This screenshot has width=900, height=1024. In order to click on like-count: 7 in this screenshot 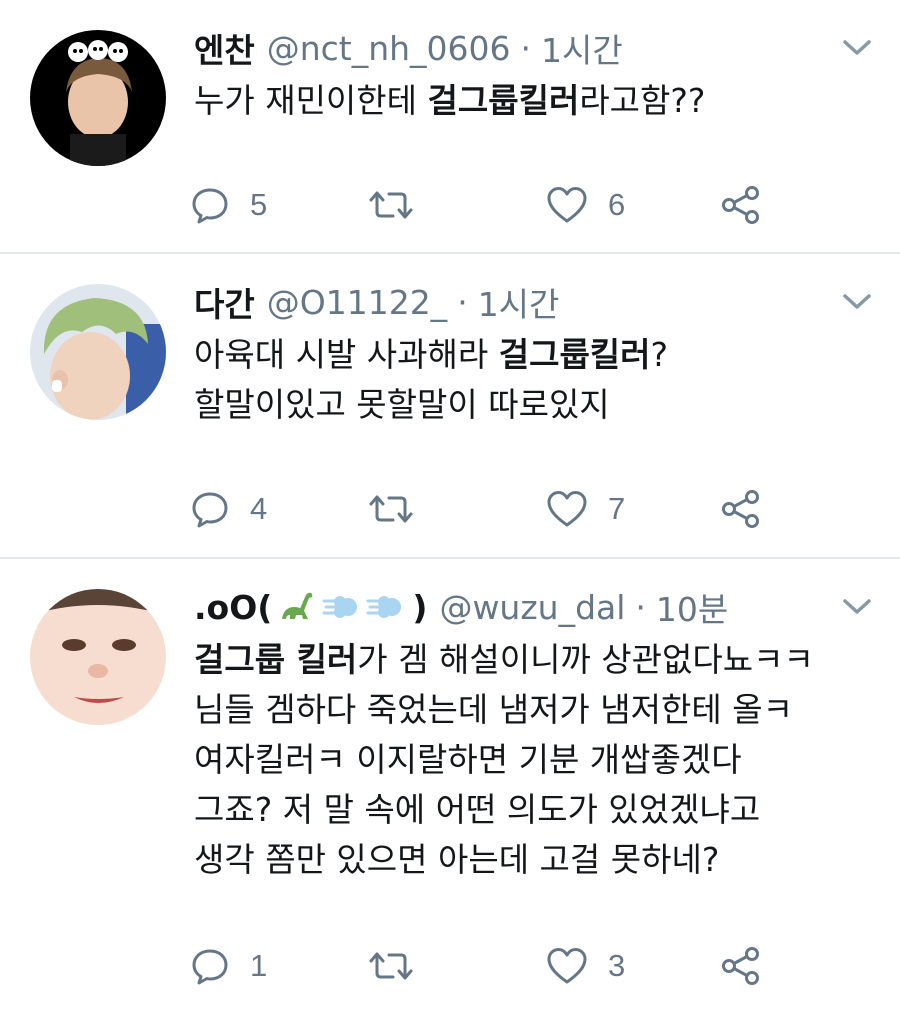, I will do `click(617, 508)`.